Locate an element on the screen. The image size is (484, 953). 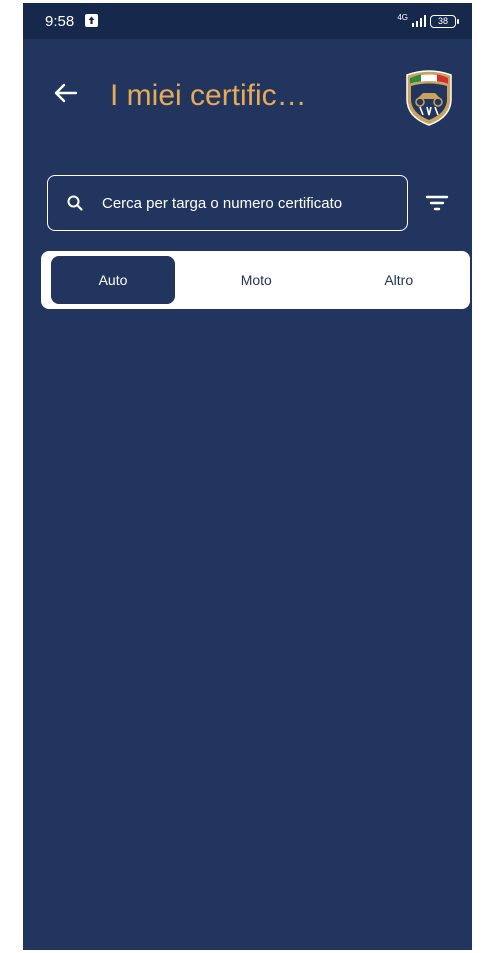
status-indicators: 4G 38 is located at coordinates (428, 21).